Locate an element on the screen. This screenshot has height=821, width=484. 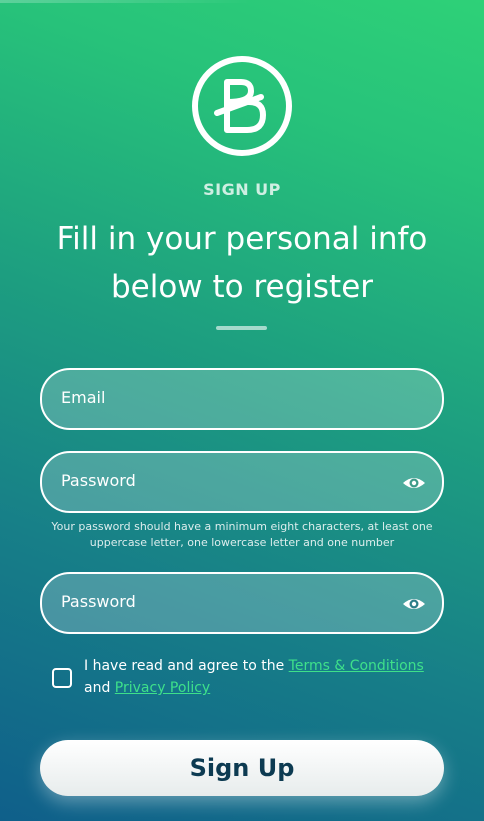
sign-up-button: Sign Up is located at coordinates (242, 768).